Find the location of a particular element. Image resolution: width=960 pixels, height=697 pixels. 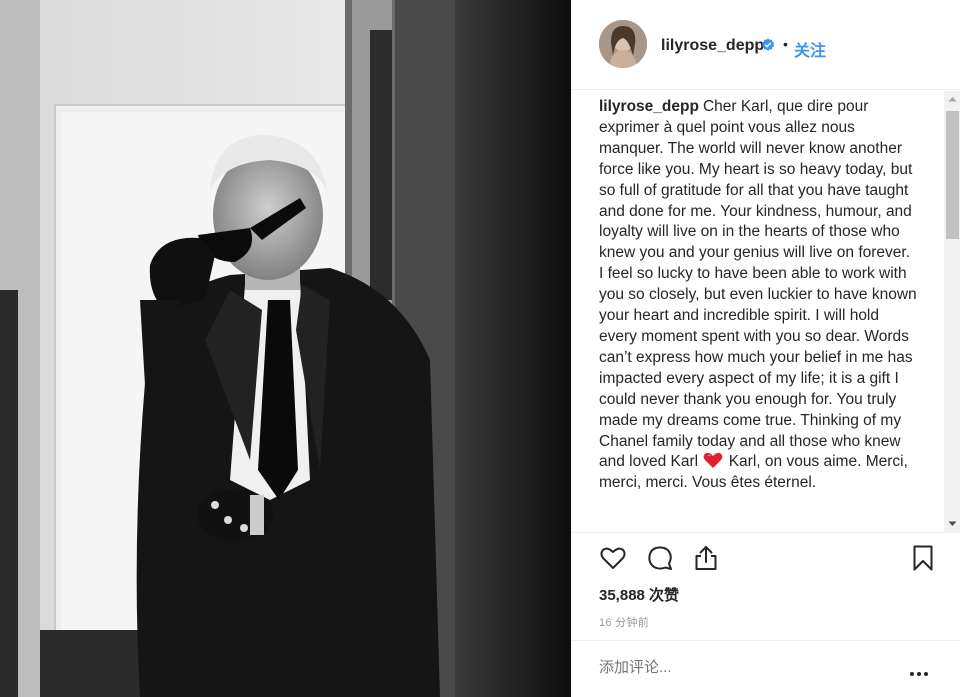

comment-bar is located at coordinates (766, 668).